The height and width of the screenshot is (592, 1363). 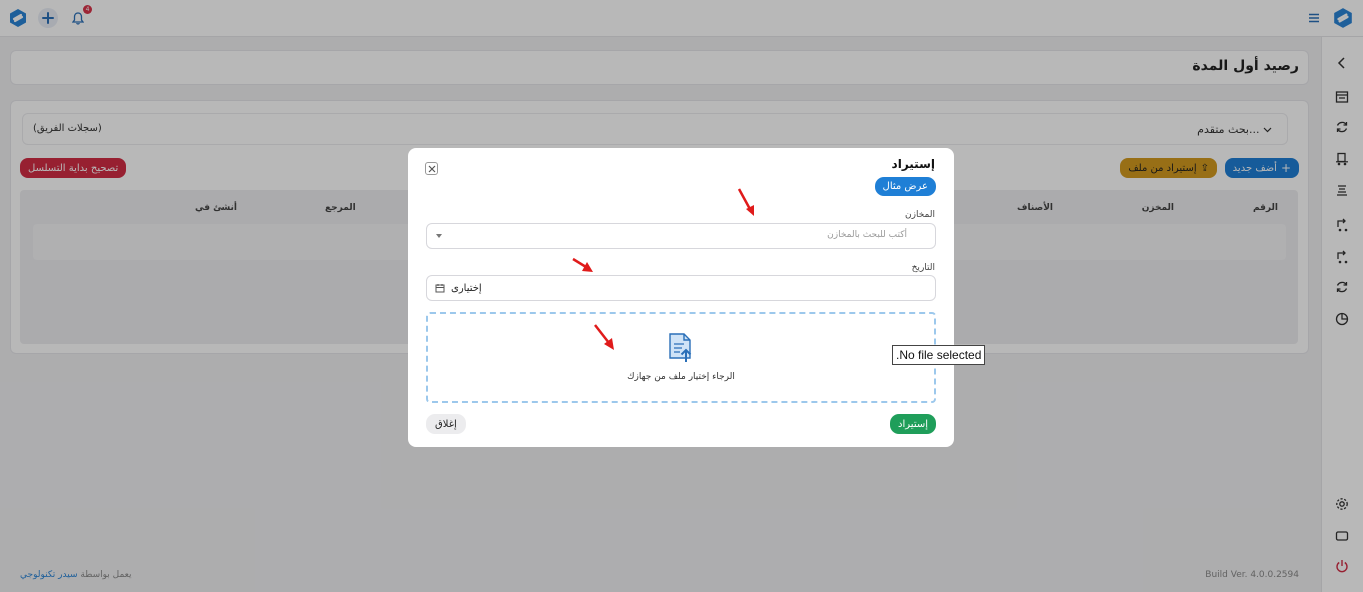 I want to click on date-value: إختيارى, so click(x=466, y=288).